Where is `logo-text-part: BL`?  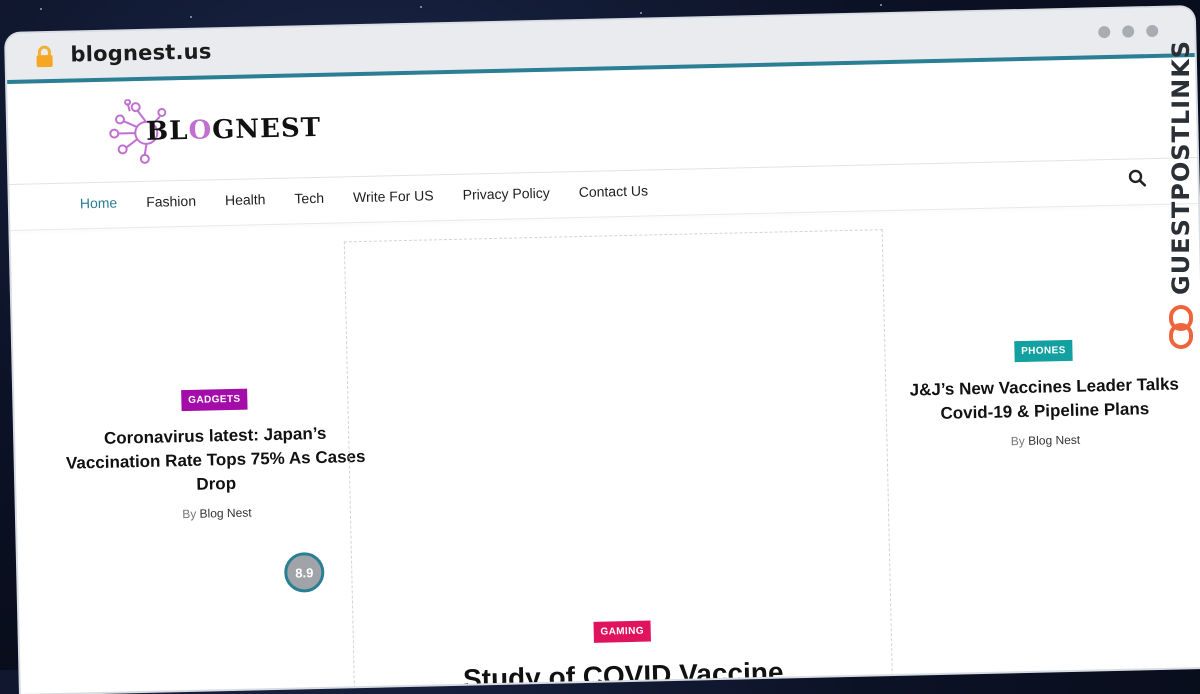
logo-text-part: BL is located at coordinates (167, 131).